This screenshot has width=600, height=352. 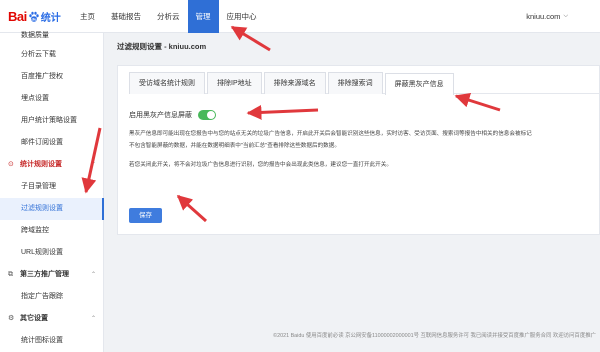 I want to click on sidebar-item-cloud-download: 分析云下载, so click(x=52, y=55).